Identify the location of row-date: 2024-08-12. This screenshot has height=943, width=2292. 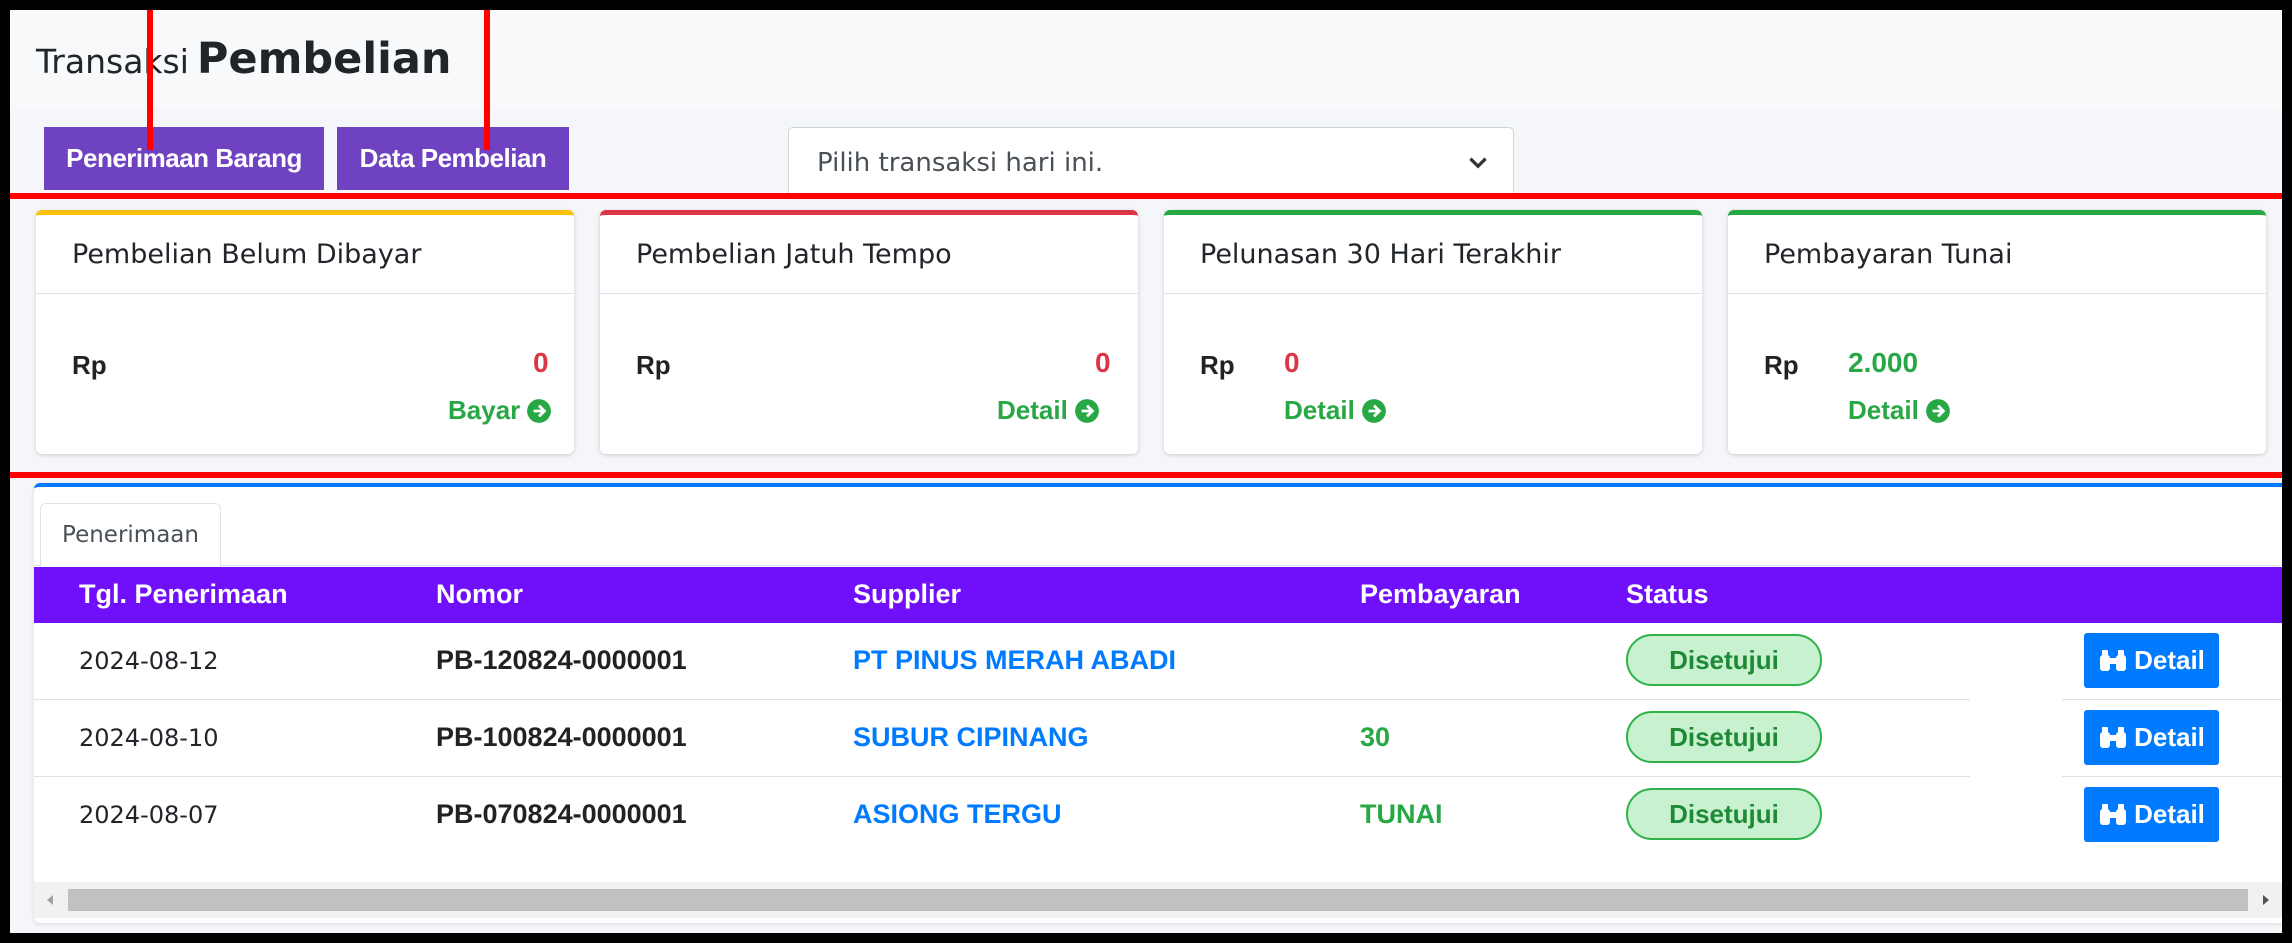
(149, 661).